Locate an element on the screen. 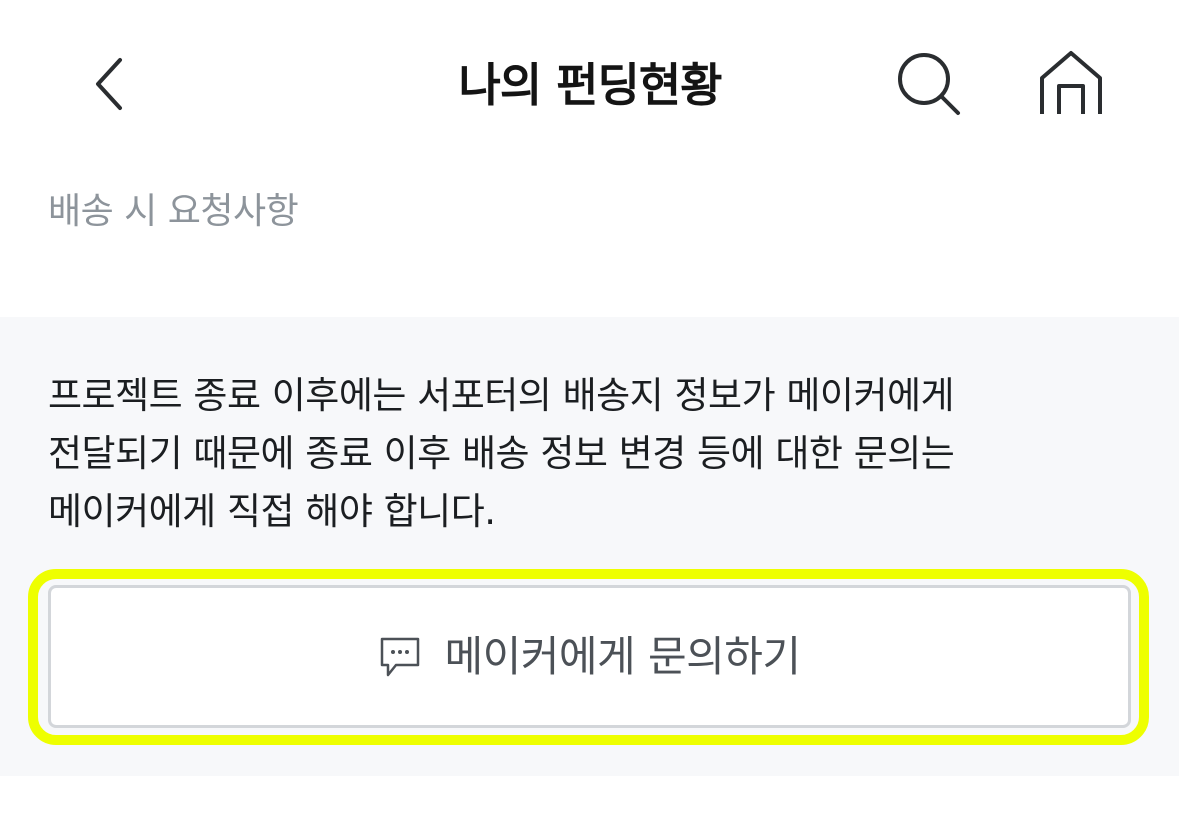 The width and height of the screenshot is (1179, 814). page-title: 나의 펀딩현황 is located at coordinates (590, 85).